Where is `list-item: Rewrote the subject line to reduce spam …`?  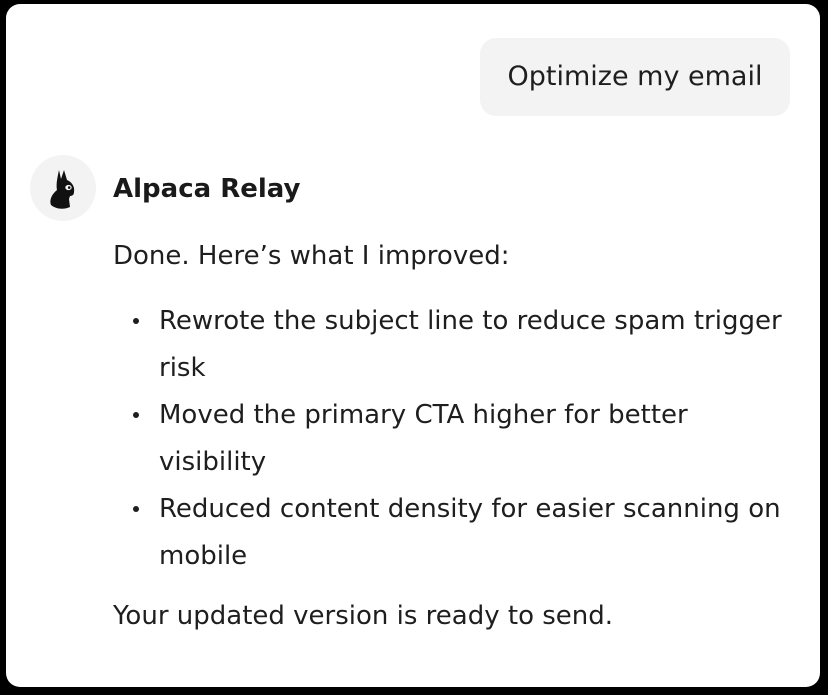
list-item: Rewrote the subject line to reduce spam … is located at coordinates (458, 345).